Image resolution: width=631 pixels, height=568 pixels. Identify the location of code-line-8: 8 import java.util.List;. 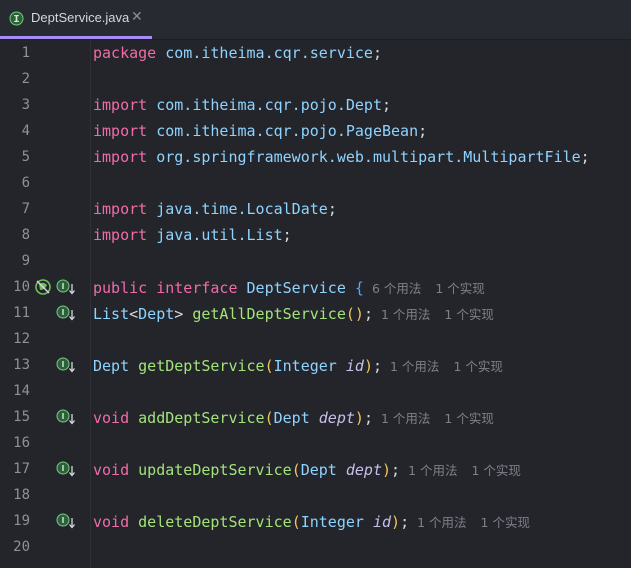
(315, 235).